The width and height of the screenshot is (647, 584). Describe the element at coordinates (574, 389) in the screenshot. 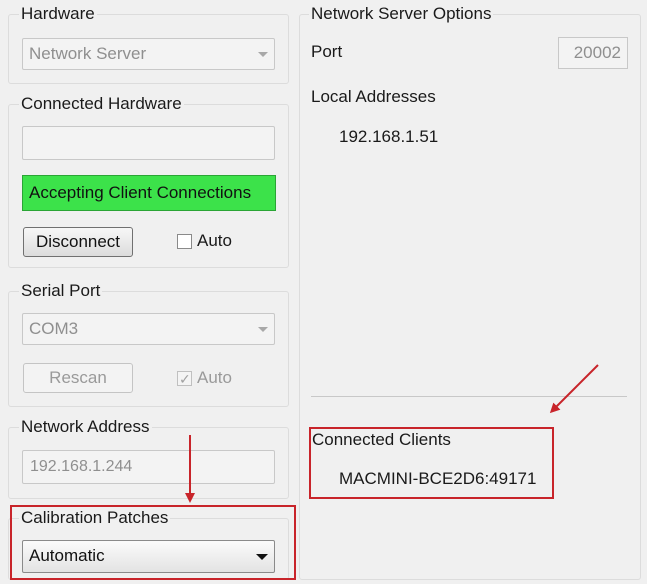

I see `arrow-to-connected-clients` at that location.